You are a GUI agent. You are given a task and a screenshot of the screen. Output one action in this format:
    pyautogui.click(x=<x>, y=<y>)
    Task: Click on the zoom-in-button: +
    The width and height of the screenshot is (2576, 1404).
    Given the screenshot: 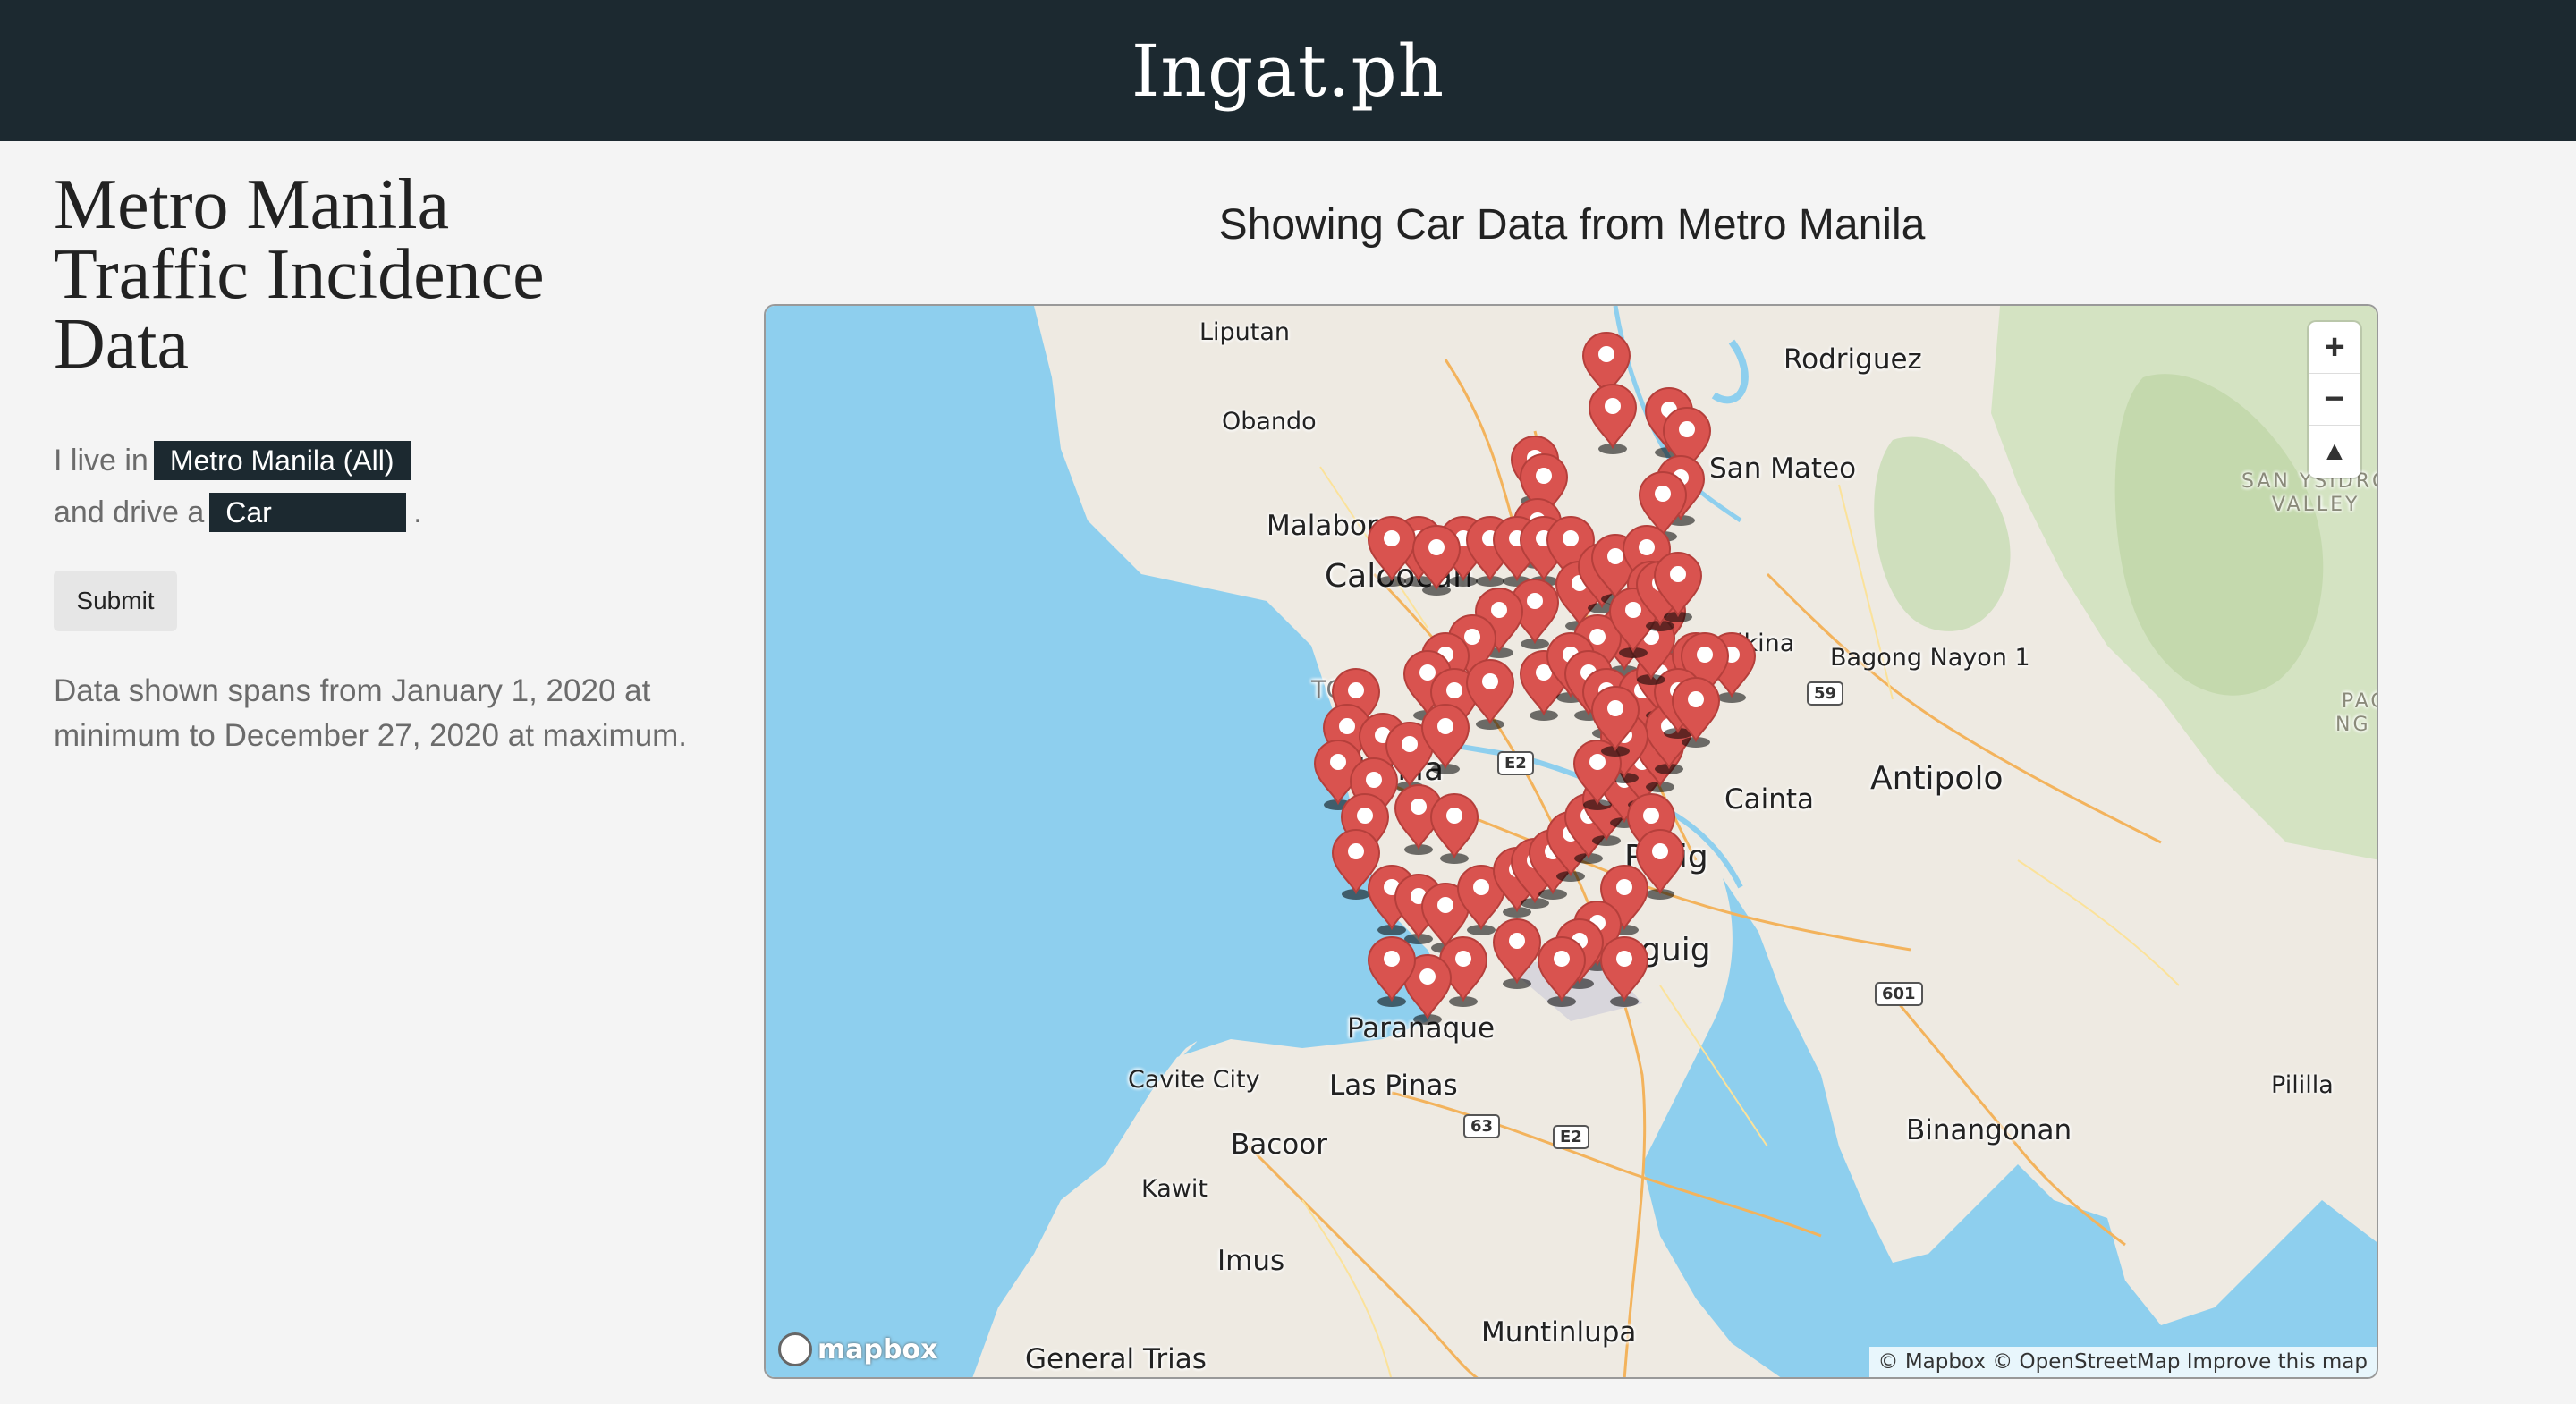 What is the action you would take?
    pyautogui.click(x=2334, y=348)
    